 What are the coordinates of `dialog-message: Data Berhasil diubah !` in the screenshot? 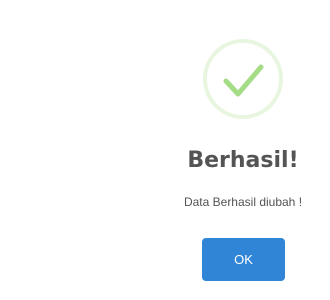 It's located at (243, 202).